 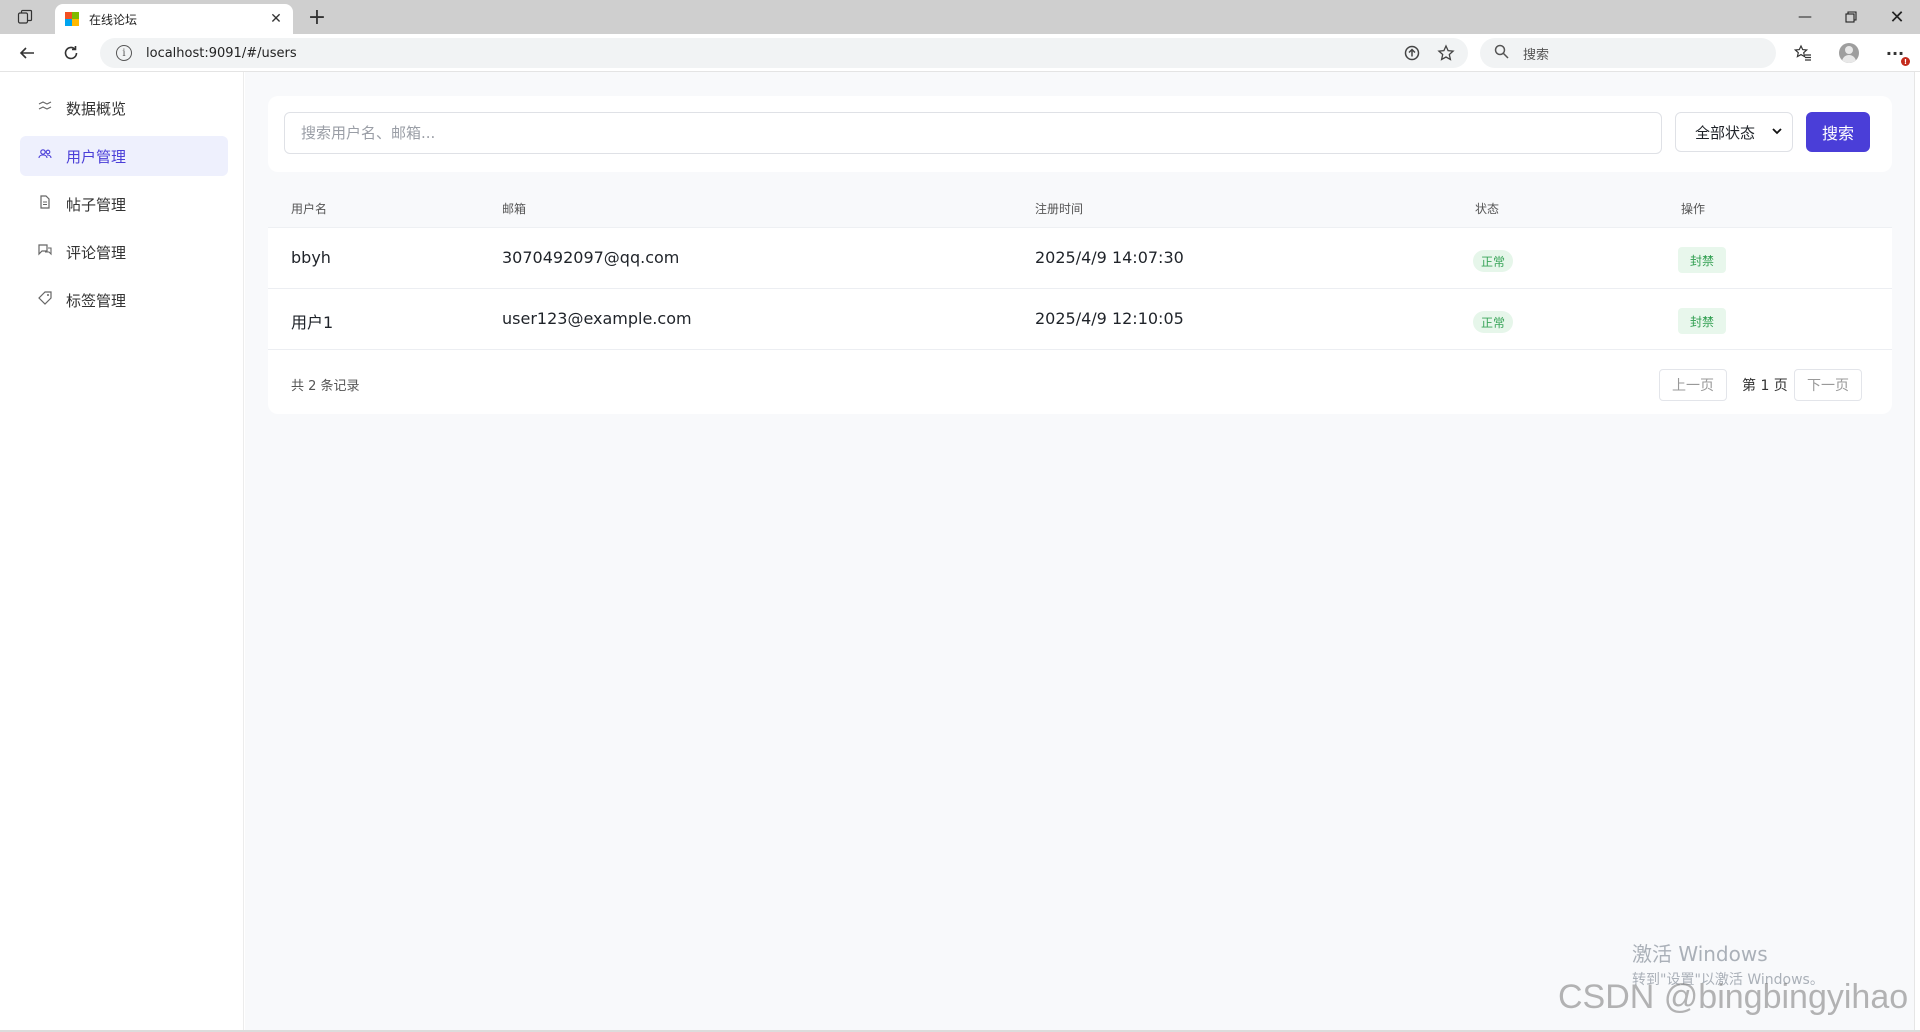 What do you see at coordinates (1765, 386) in the screenshot?
I see `current-page-indicator: 第 1 页` at bounding box center [1765, 386].